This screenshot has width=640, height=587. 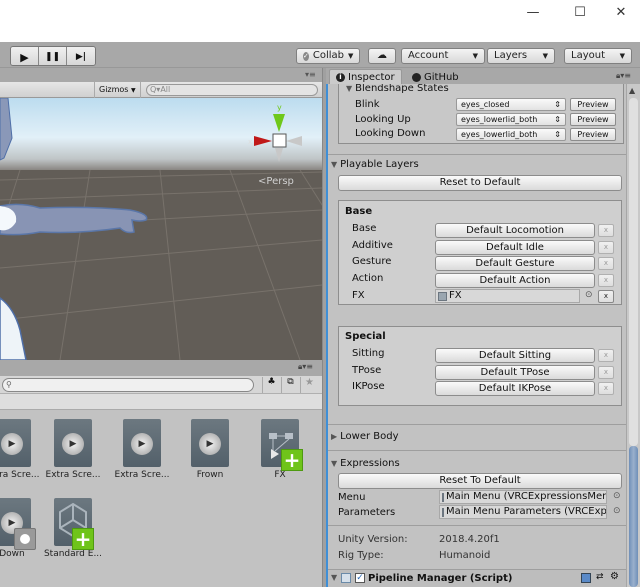 What do you see at coordinates (593, 104) in the screenshot?
I see `blink-preview-button: Preview` at bounding box center [593, 104].